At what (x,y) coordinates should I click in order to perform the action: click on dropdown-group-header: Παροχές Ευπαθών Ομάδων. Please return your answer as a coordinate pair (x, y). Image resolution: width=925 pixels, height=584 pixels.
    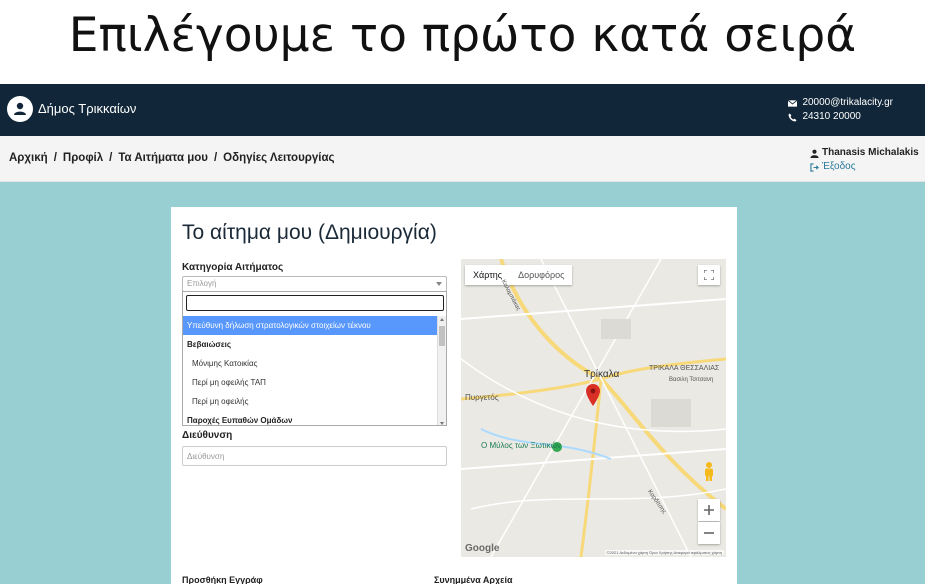
    Looking at the image, I should click on (240, 420).